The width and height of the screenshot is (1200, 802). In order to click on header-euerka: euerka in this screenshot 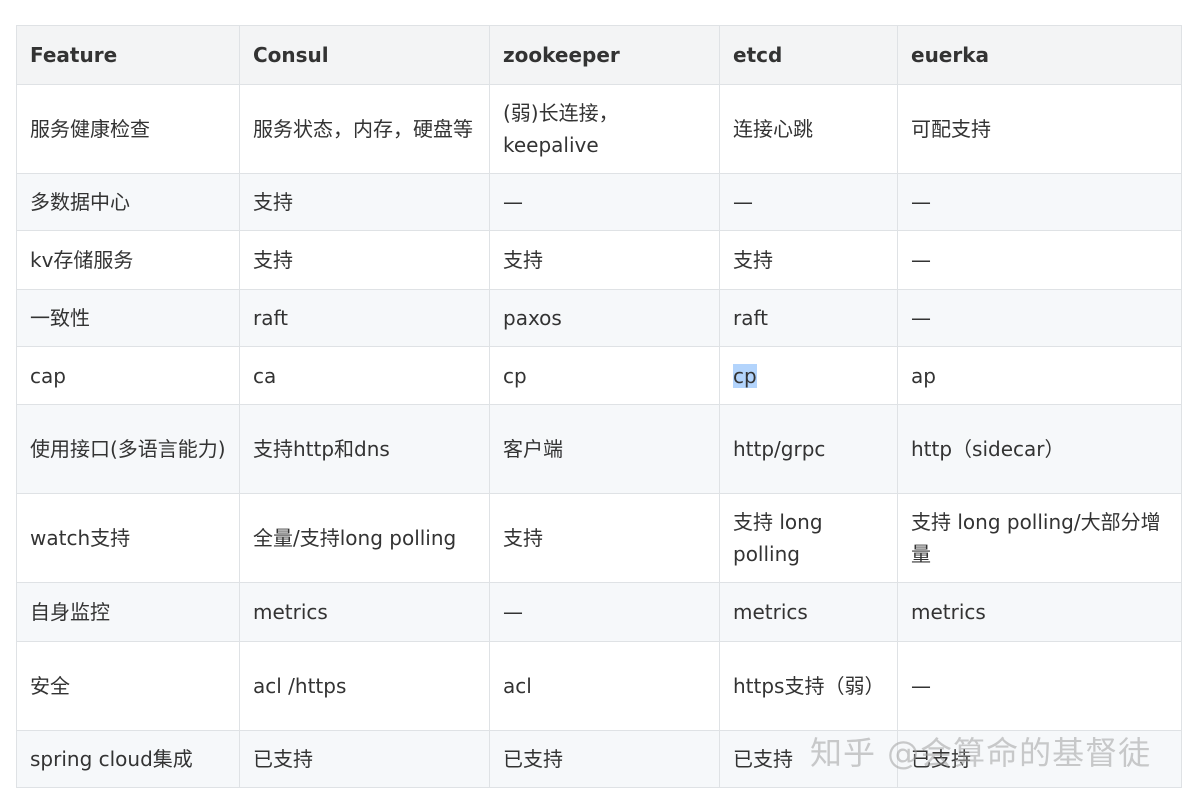, I will do `click(1039, 55)`.